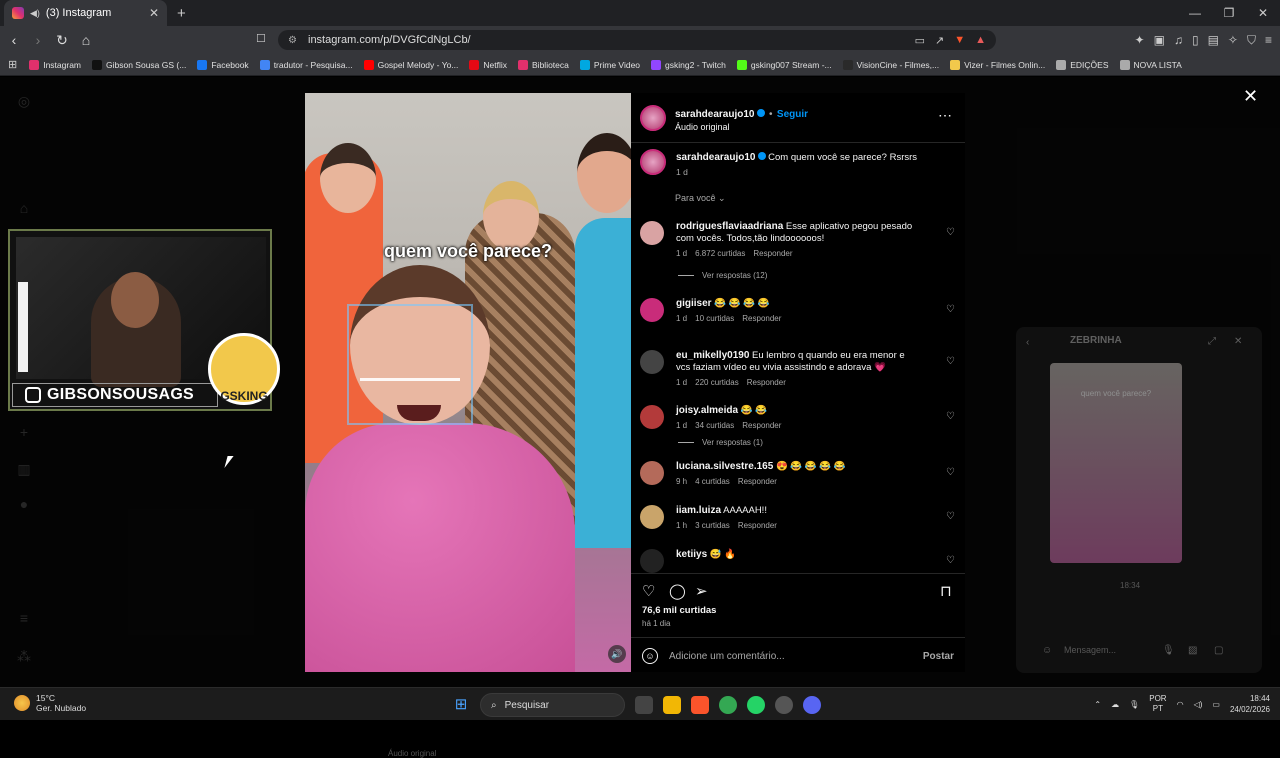 This screenshot has width=1280, height=758. What do you see at coordinates (1178, 40) in the screenshot?
I see `media-icon: ♫` at bounding box center [1178, 40].